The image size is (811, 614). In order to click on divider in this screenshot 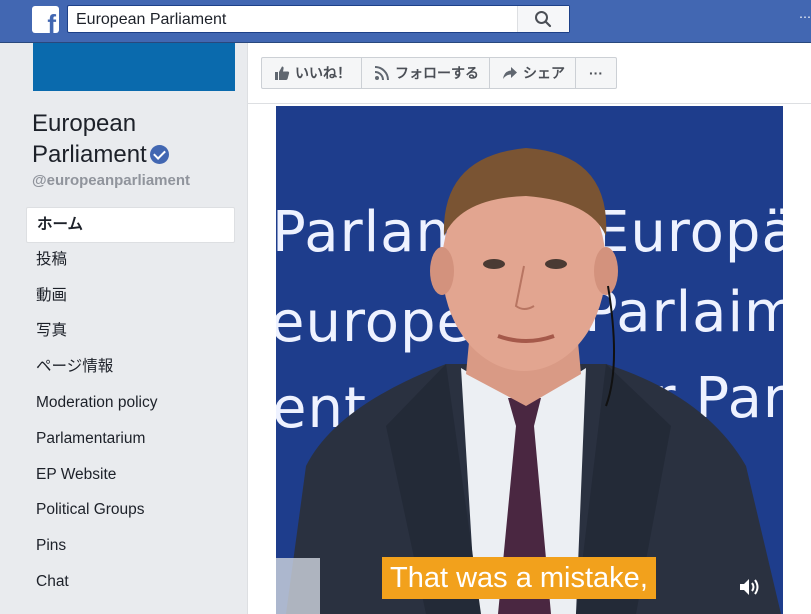, I will do `click(529, 103)`.